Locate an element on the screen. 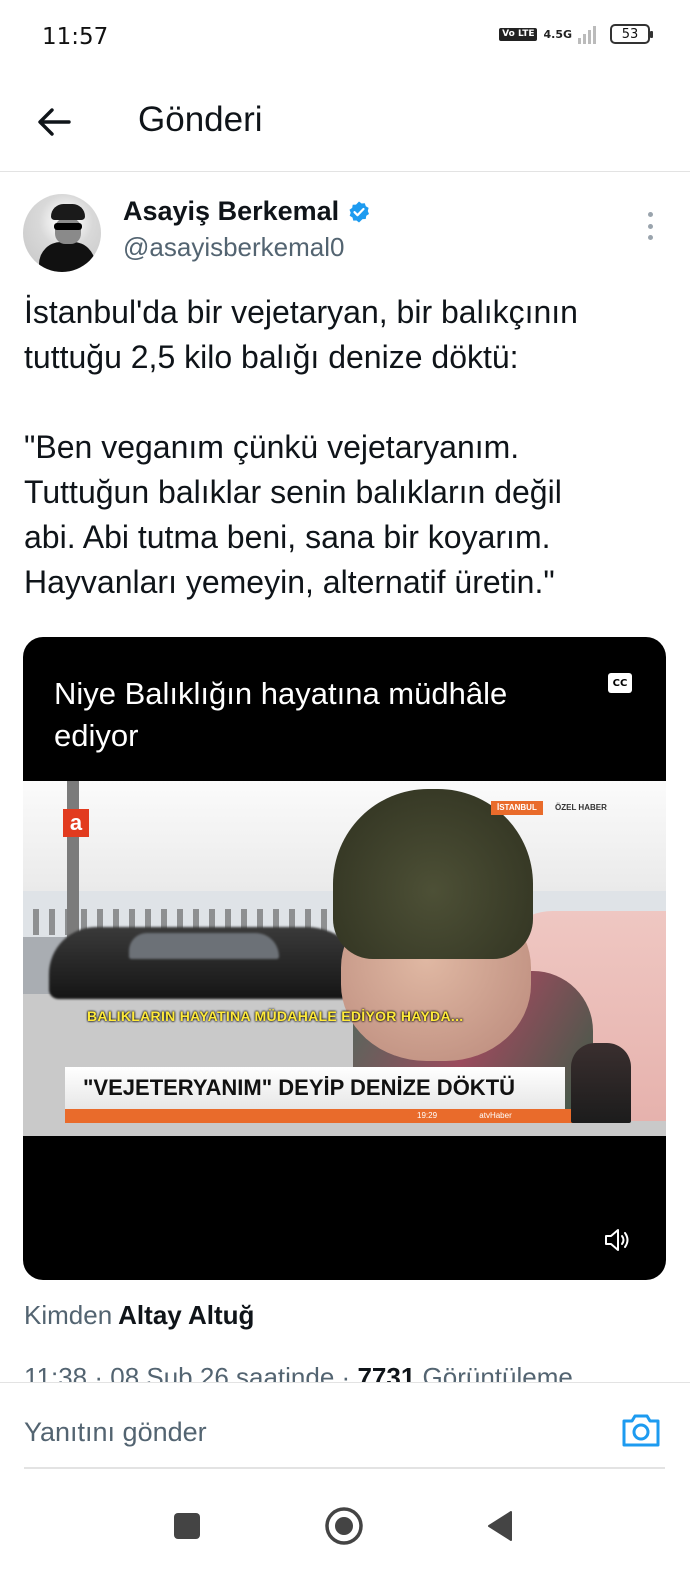 The width and height of the screenshot is (690, 1572). closed-captions-button: CC is located at coordinates (620, 683).